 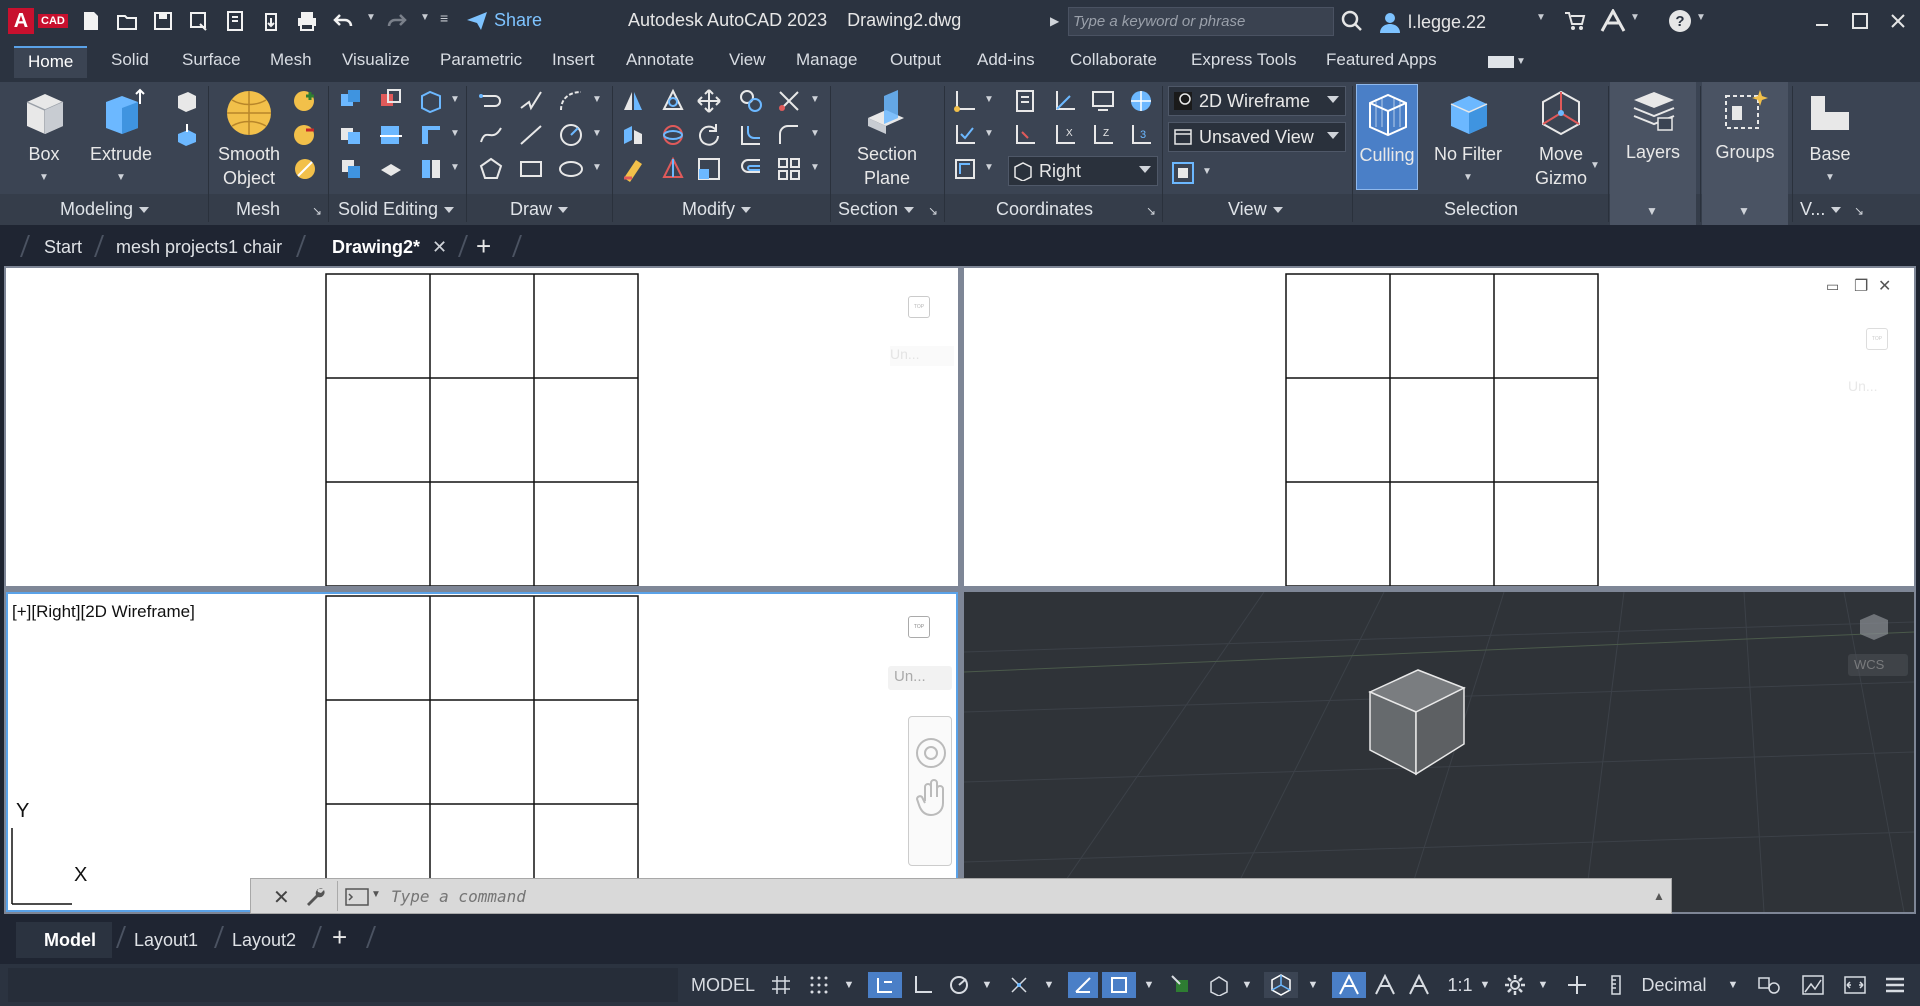 What do you see at coordinates (1065, 101) in the screenshot?
I see `ucs-world-icon` at bounding box center [1065, 101].